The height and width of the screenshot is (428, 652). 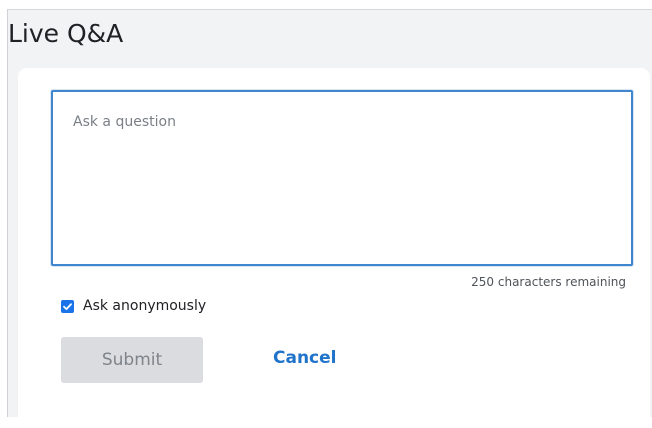 I want to click on cancel-button: Cancel, so click(x=304, y=358).